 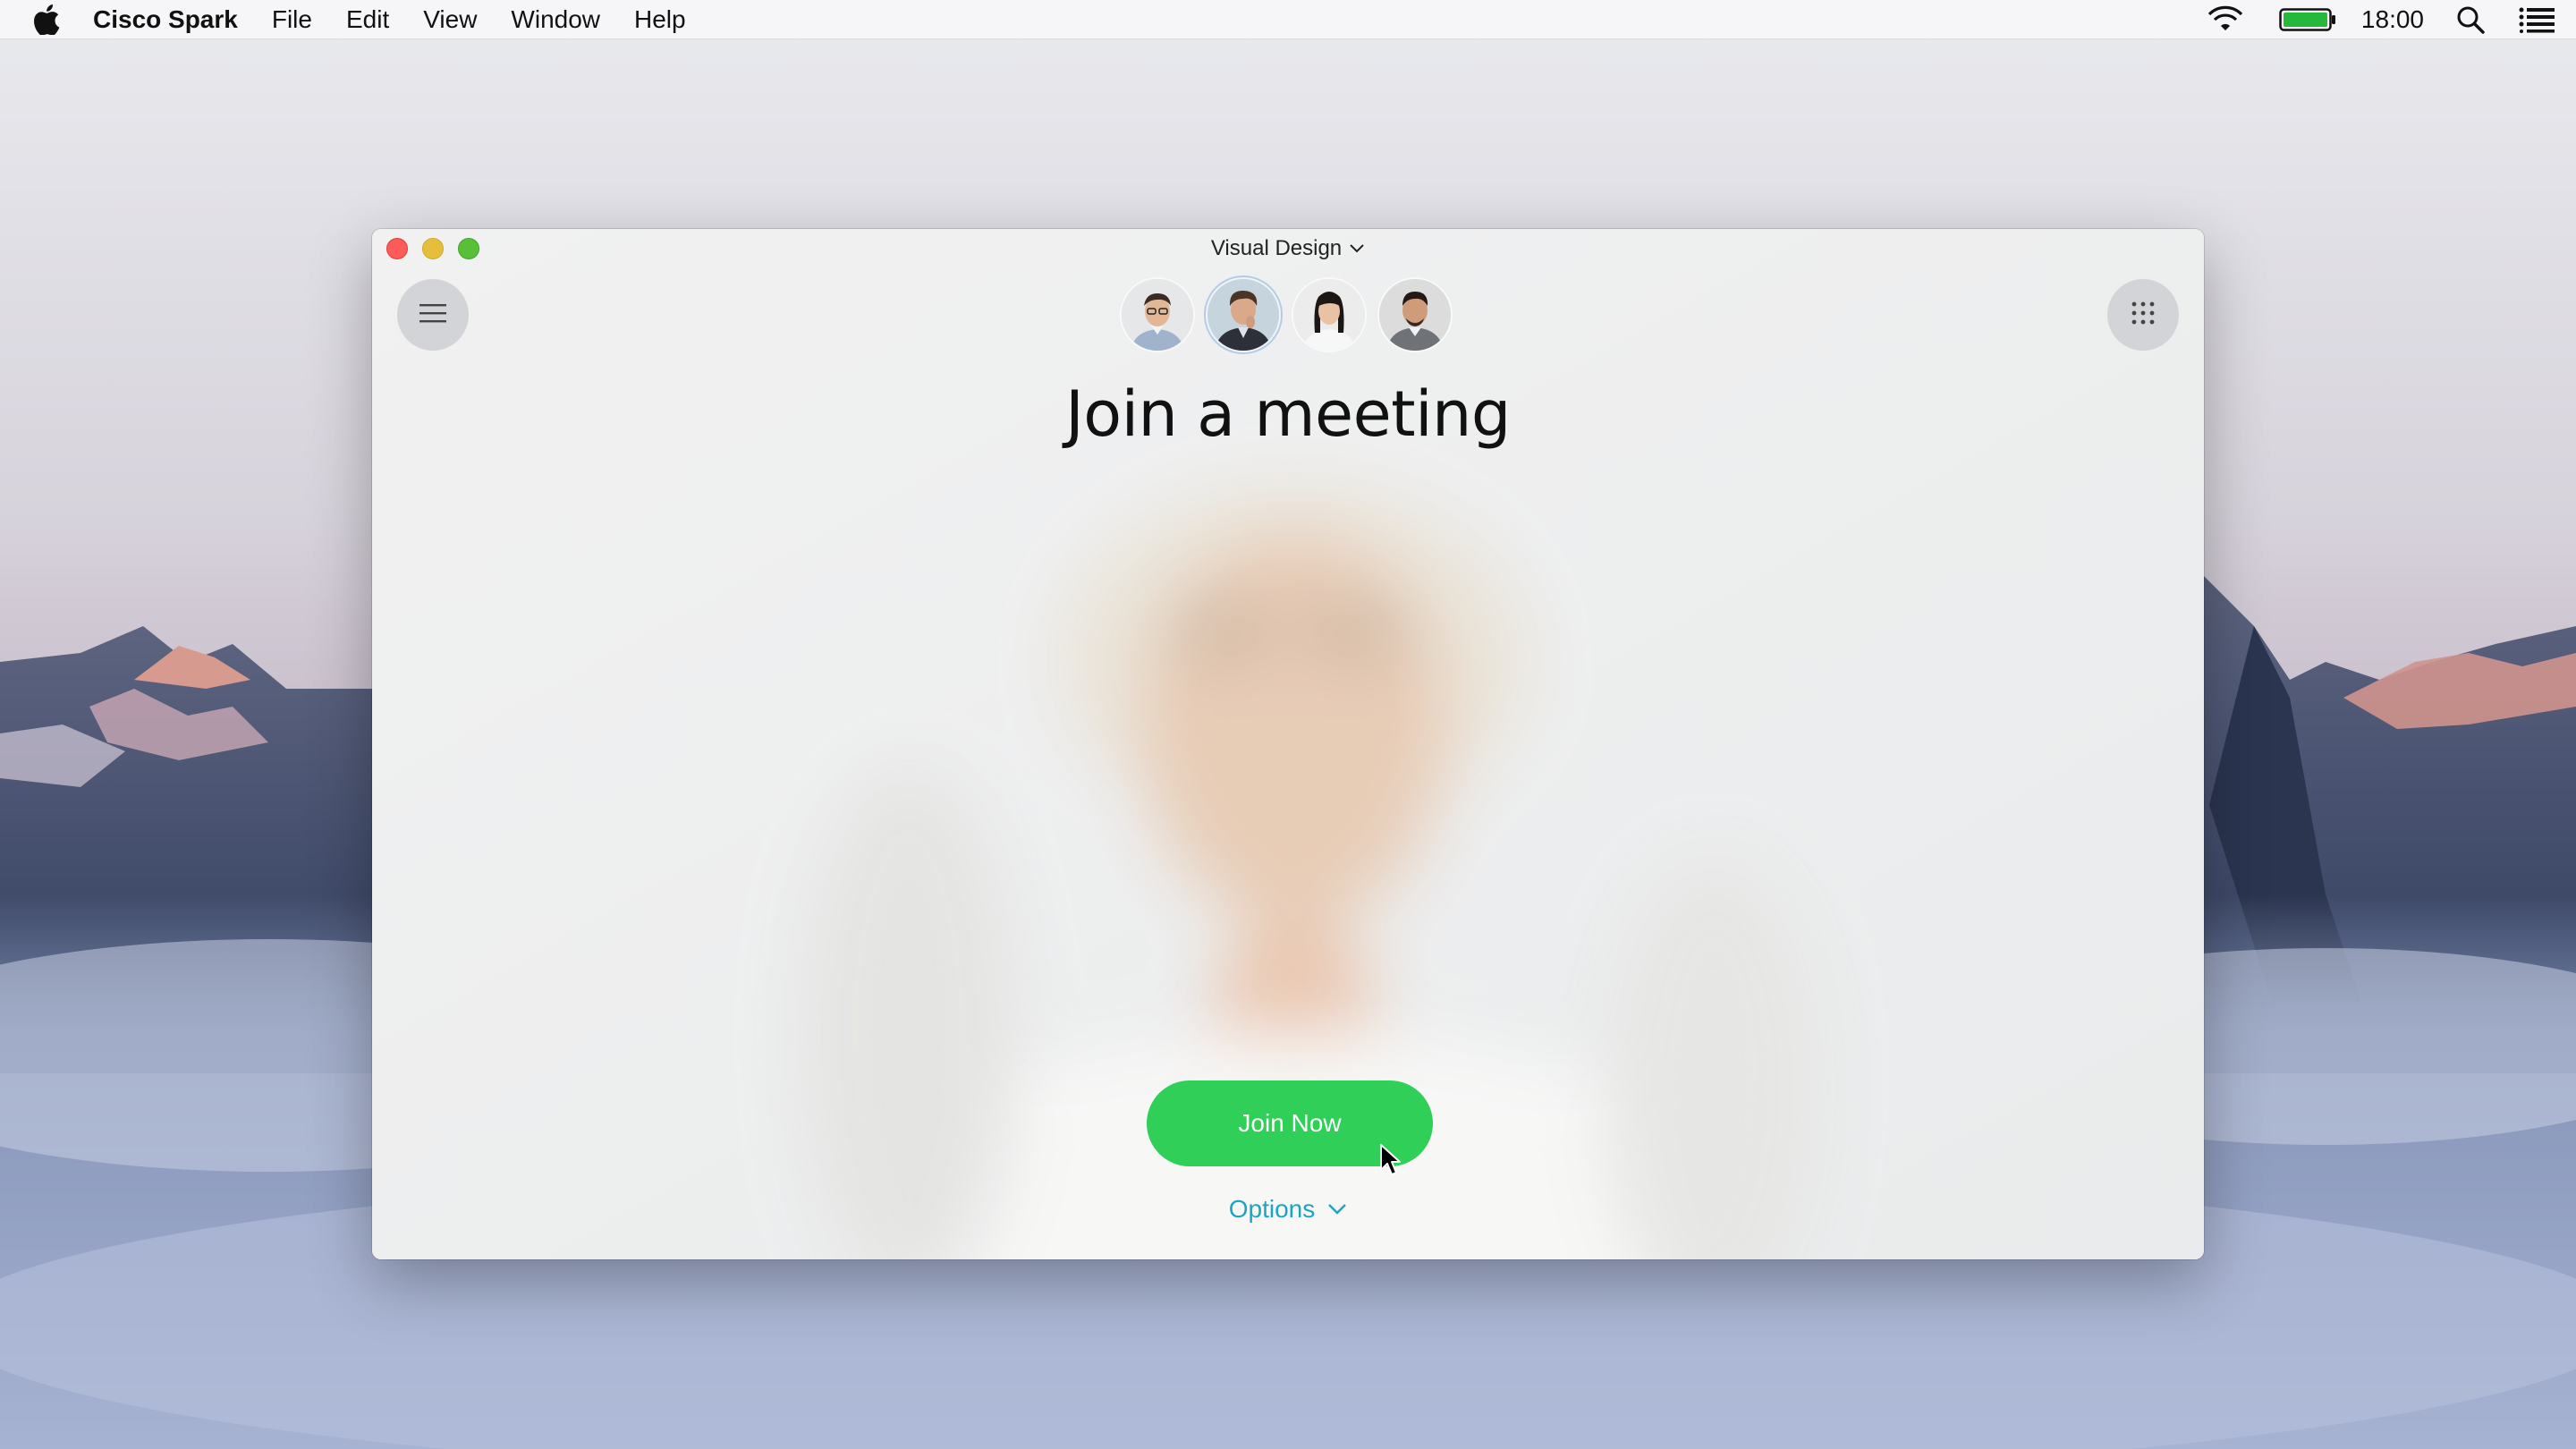 I want to click on battery-icon, so click(x=2307, y=19).